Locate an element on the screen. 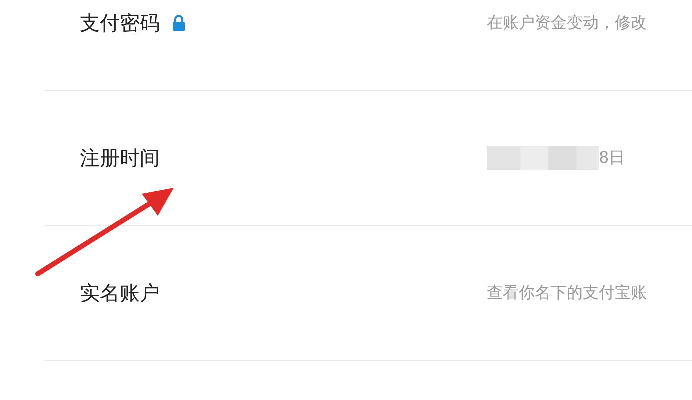 The image size is (692, 400). row-value: 8日 is located at coordinates (612, 158).